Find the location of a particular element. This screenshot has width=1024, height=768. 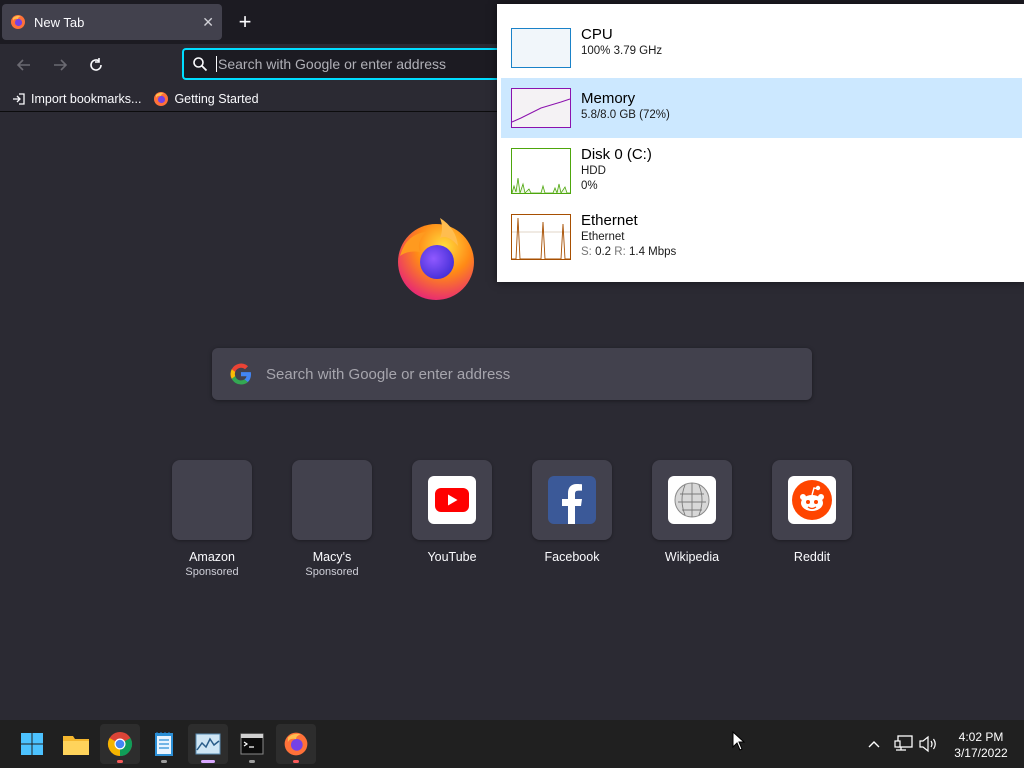

wikipedia-icon is located at coordinates (692, 500).